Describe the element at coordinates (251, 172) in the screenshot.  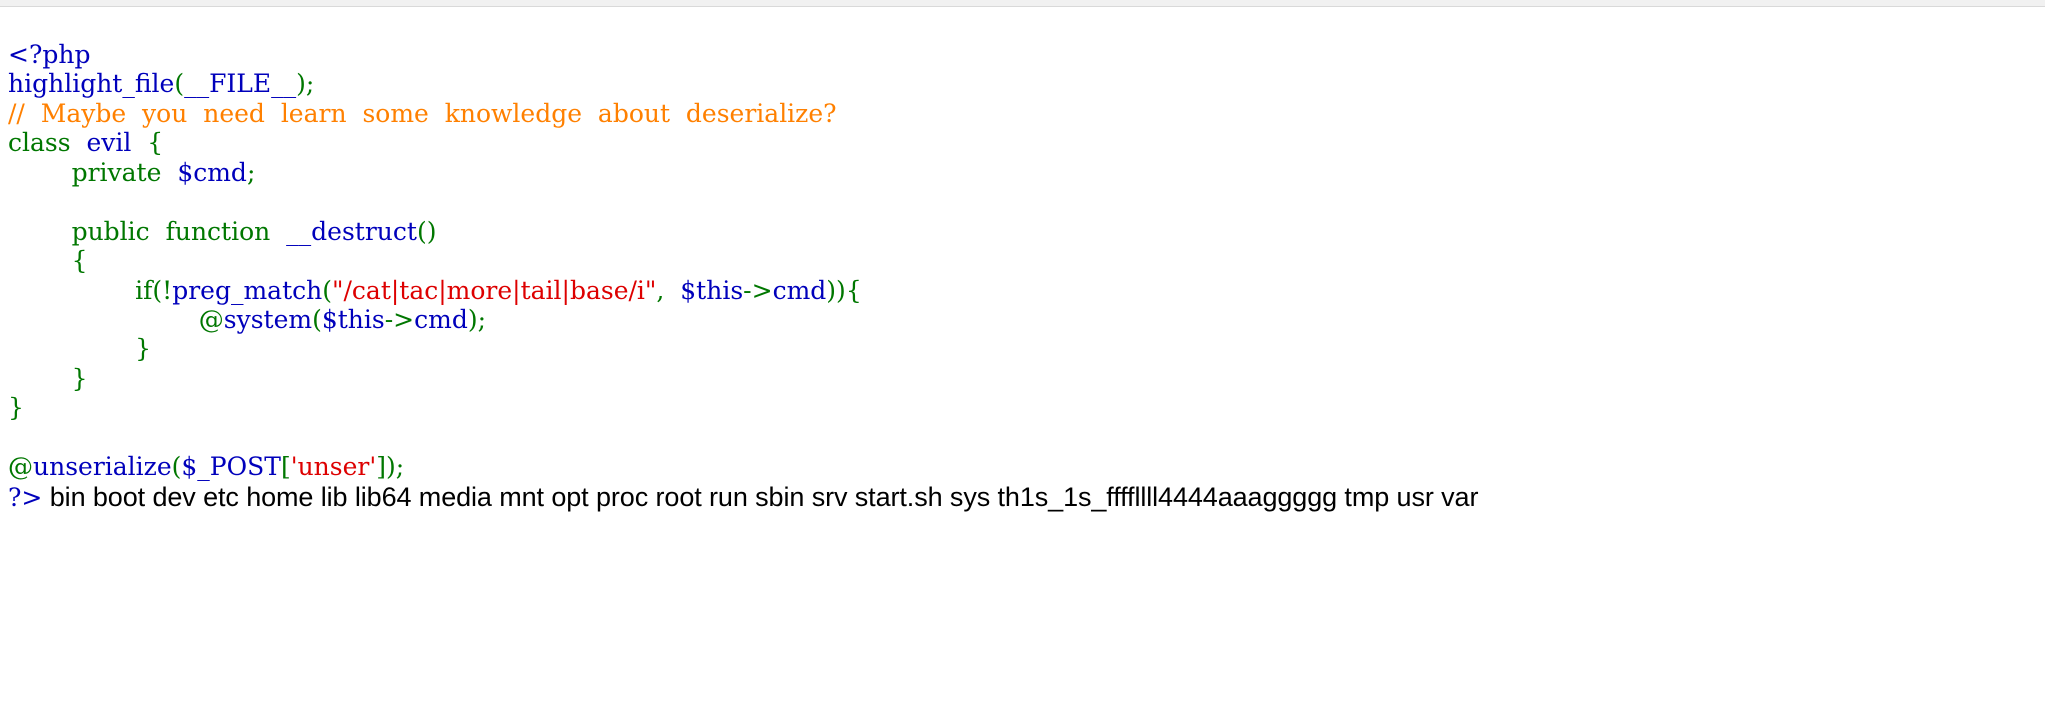
I see `code-token-keyword: ;` at that location.